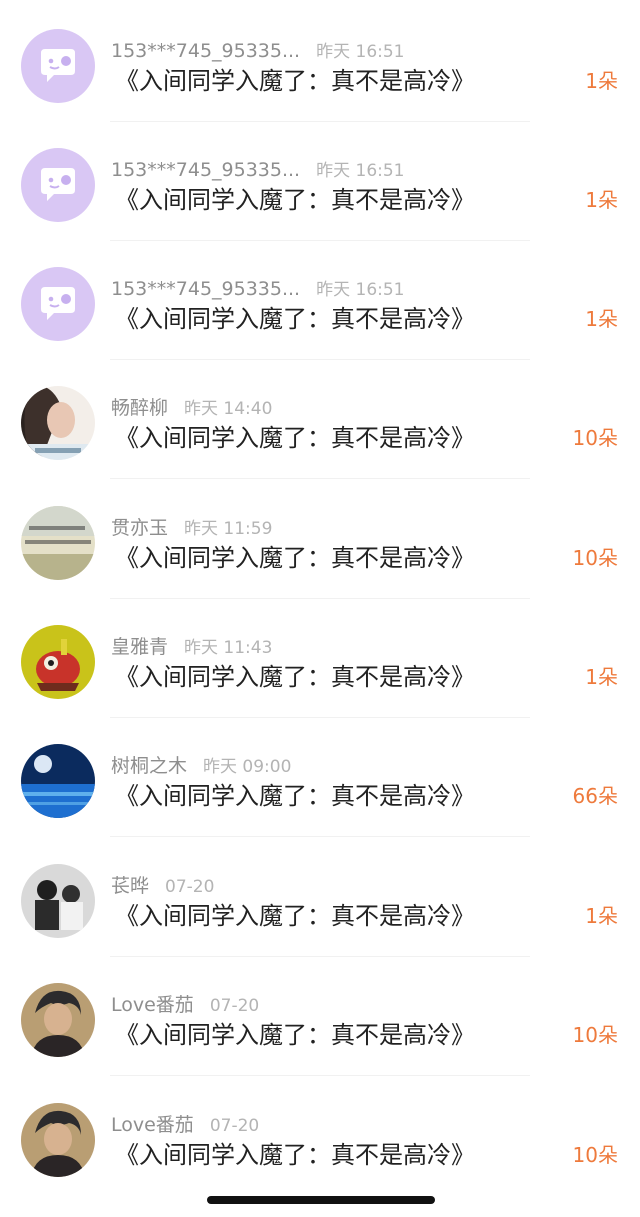  Describe the element at coordinates (139, 647) in the screenshot. I see `username: 皇雅青` at that location.